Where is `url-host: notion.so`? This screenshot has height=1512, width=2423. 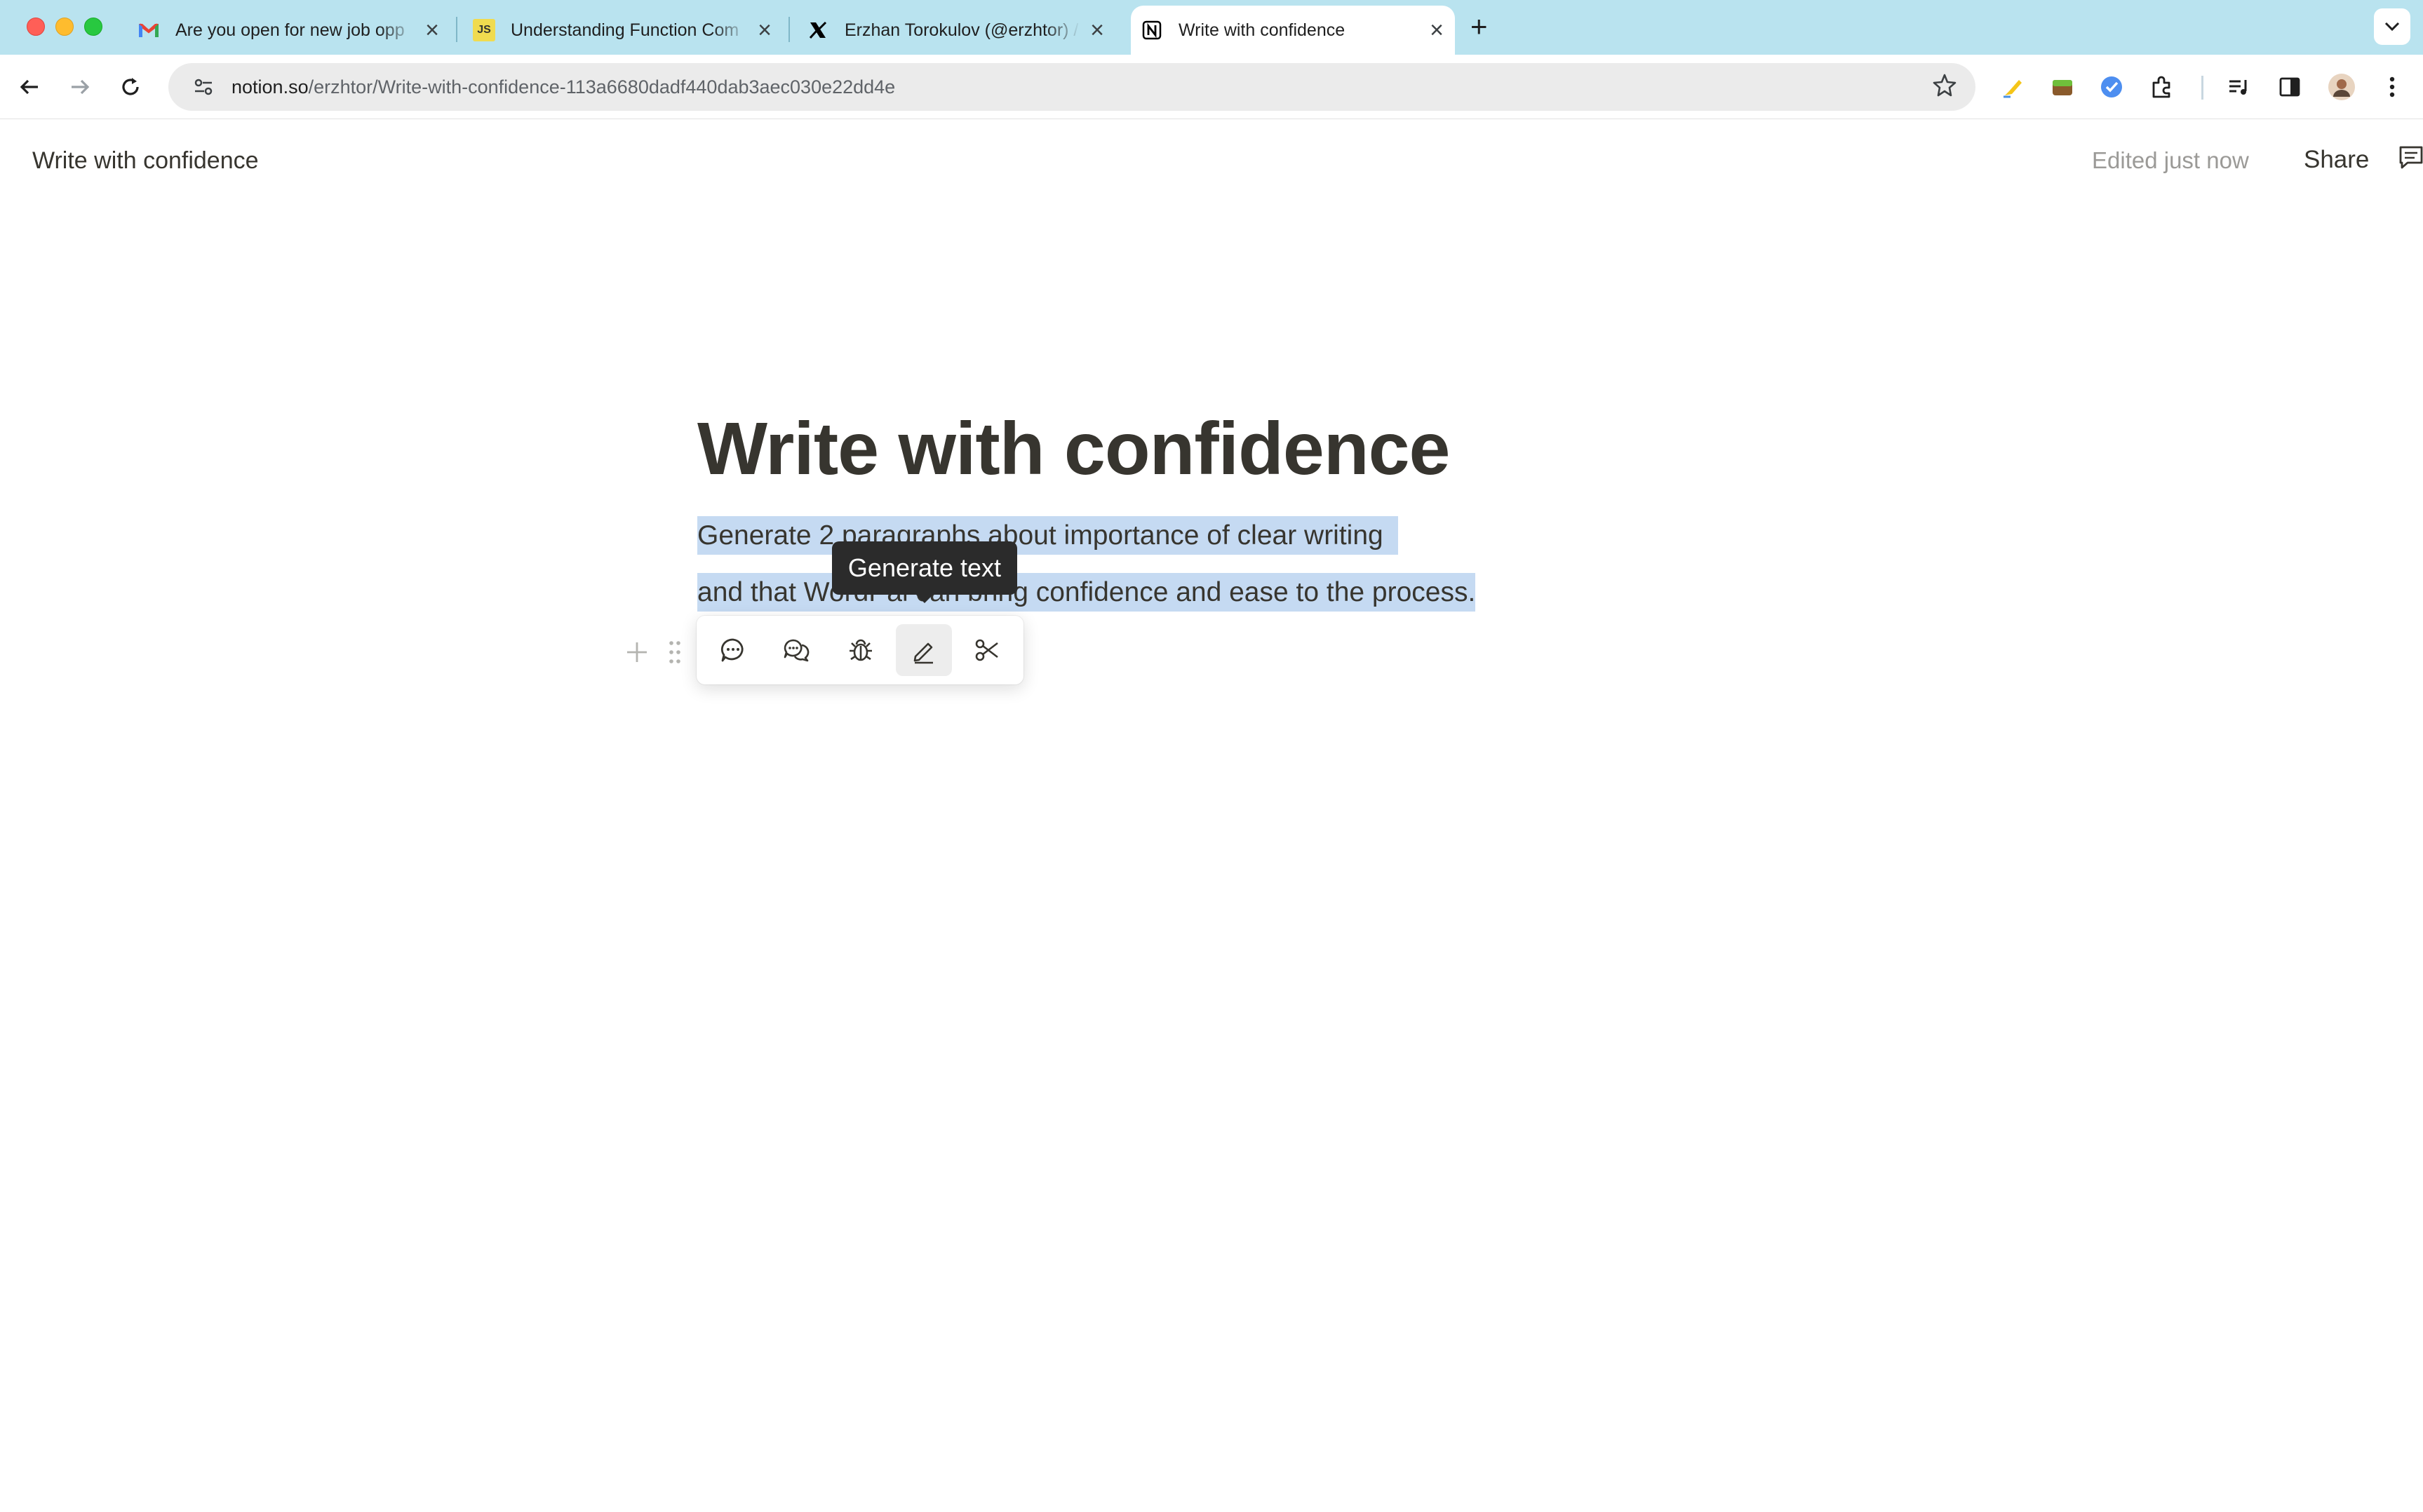 url-host: notion.so is located at coordinates (270, 86).